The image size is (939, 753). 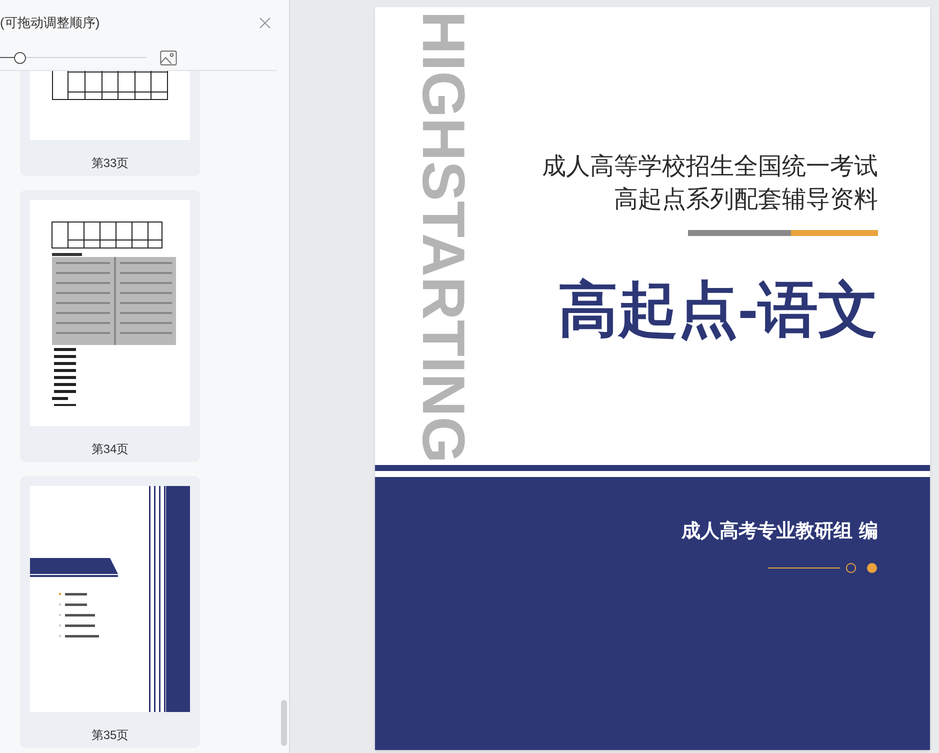 I want to click on page-number-label: 第35页, so click(x=110, y=735).